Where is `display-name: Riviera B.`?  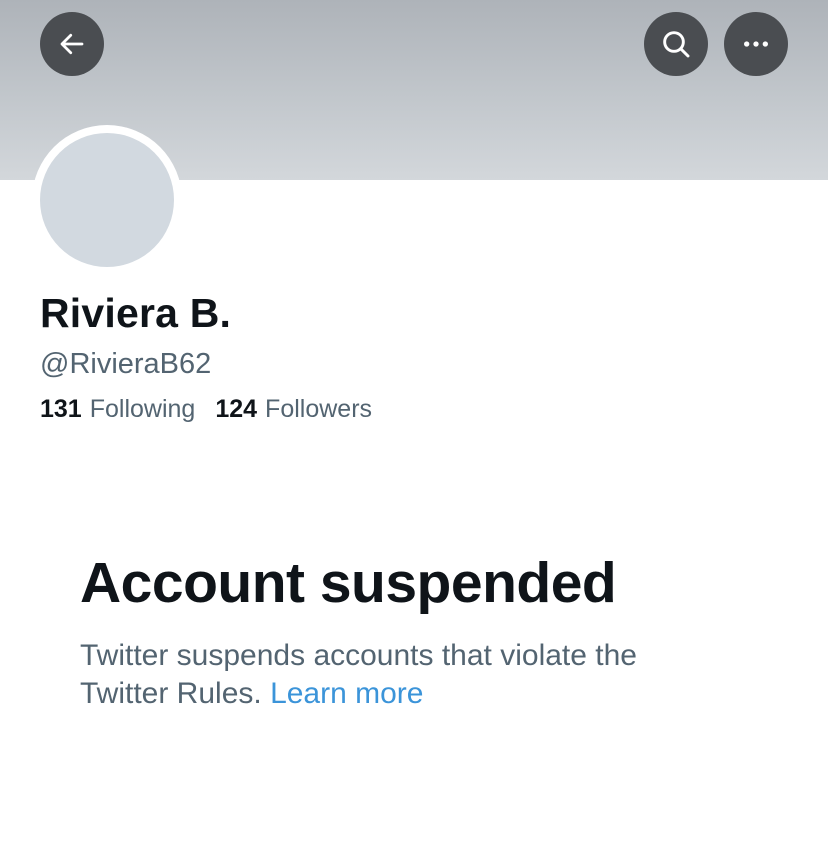 display-name: Riviera B. is located at coordinates (136, 313).